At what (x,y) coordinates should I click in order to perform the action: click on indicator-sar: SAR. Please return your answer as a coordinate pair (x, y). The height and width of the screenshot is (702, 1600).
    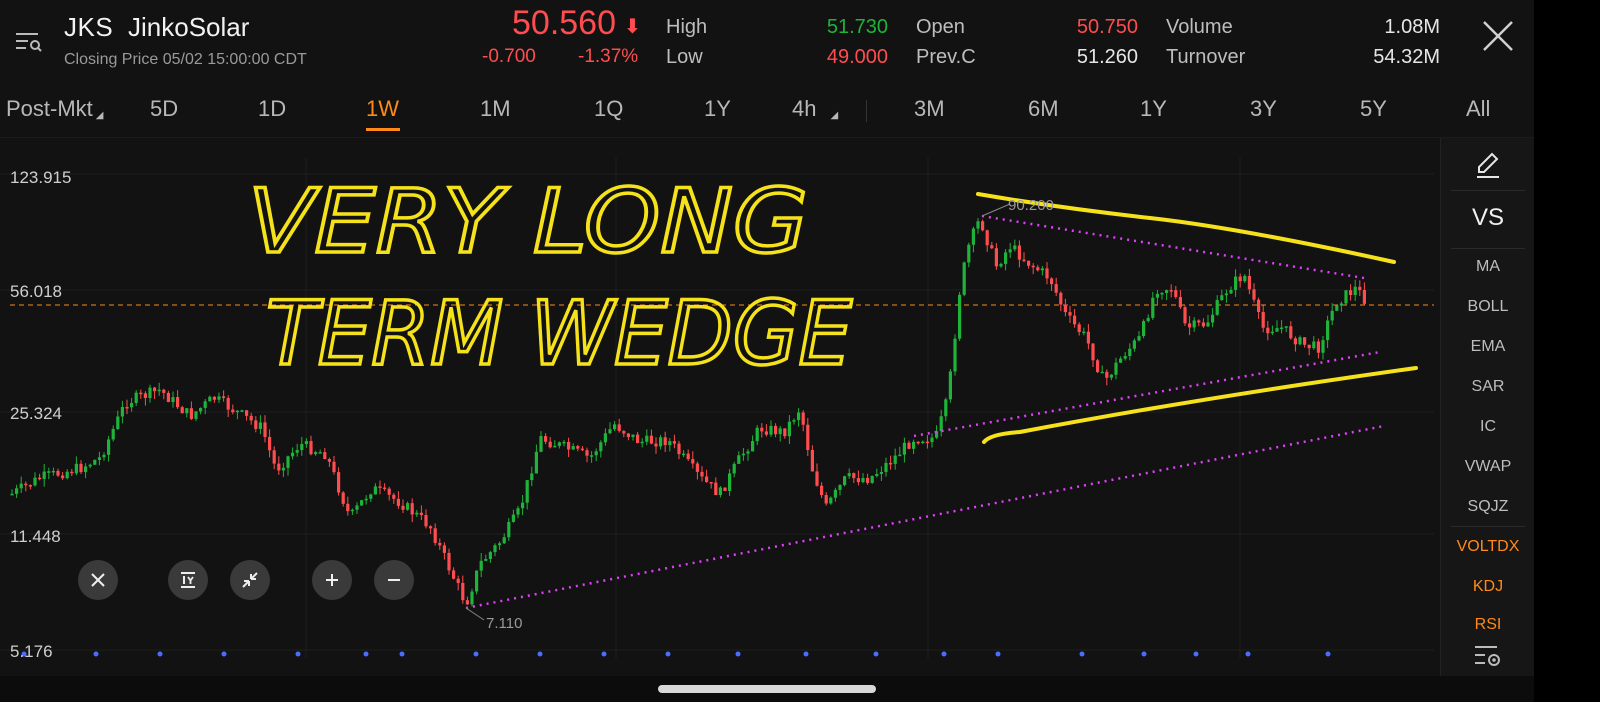
    Looking at the image, I should click on (1488, 387).